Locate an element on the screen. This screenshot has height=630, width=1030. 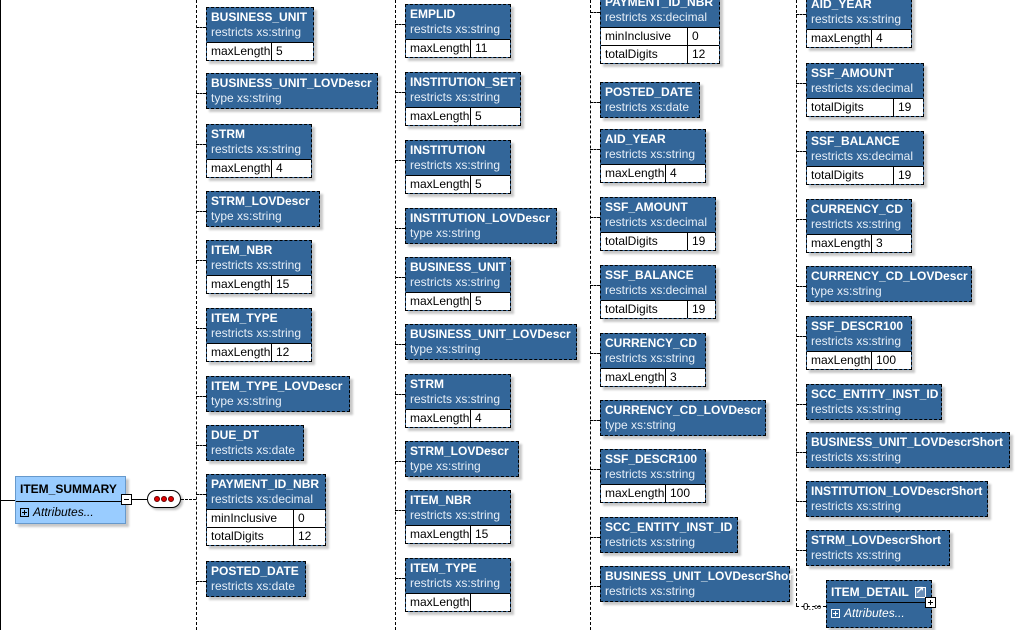
schema-element: STRM_LOVDescrShort restricts xs:string is located at coordinates (878, 548).